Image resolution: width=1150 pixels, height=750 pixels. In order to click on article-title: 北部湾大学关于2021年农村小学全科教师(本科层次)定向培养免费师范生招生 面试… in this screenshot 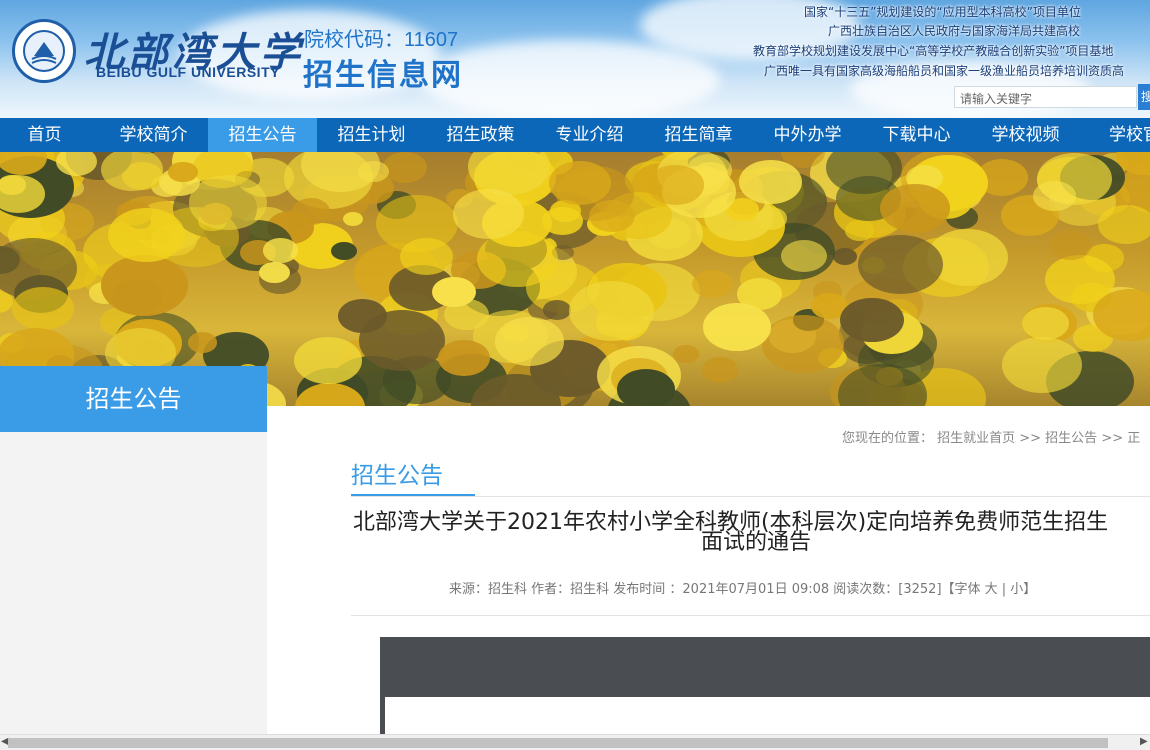, I will do `click(751, 533)`.